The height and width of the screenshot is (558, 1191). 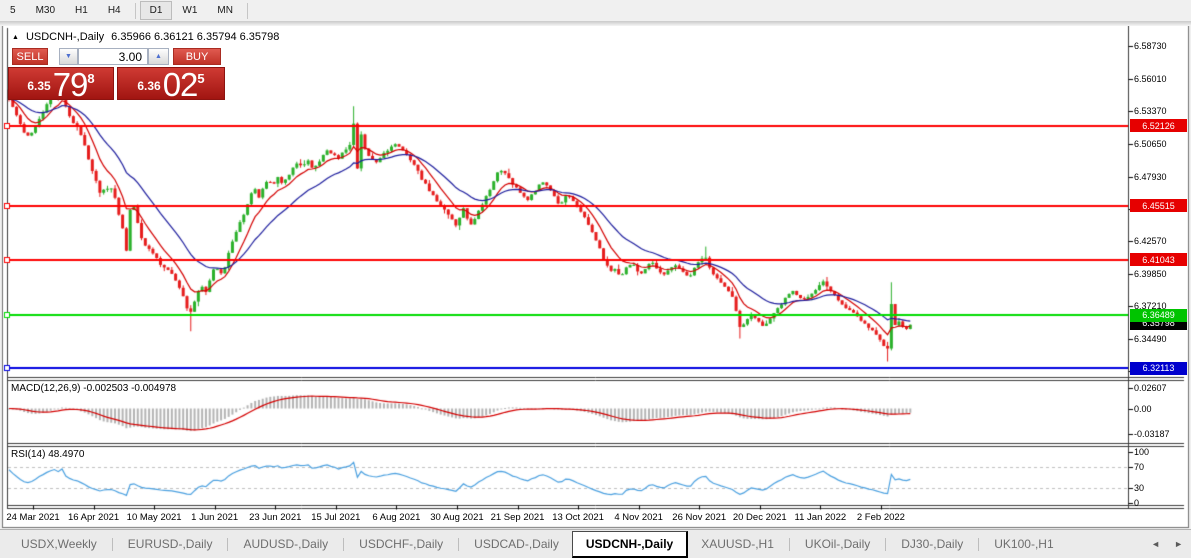 I want to click on date-label: 21 Sep 2021, so click(x=517, y=517).